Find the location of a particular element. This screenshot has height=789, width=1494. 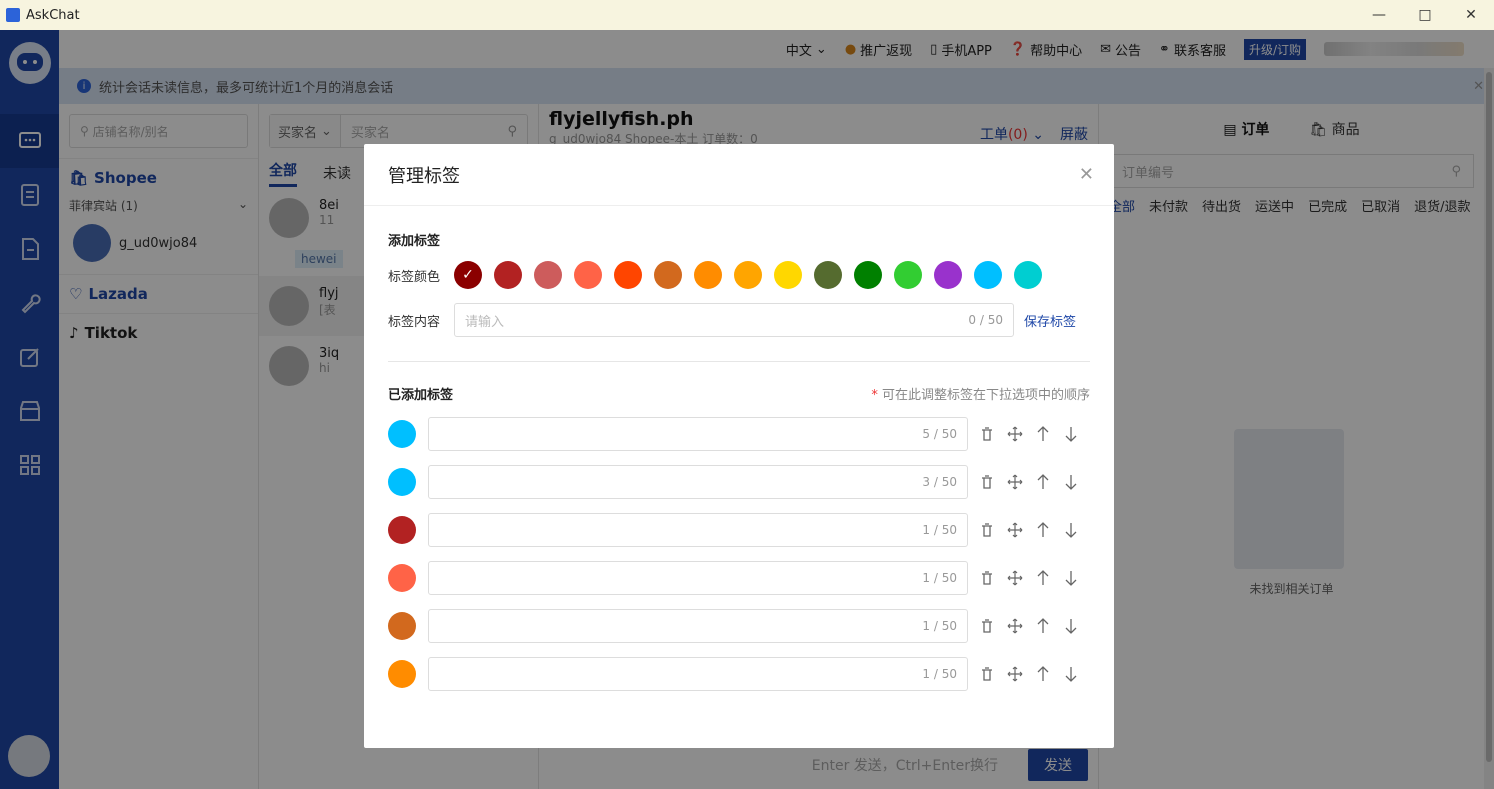

tag-char-count: 3 / 50 is located at coordinates (939, 482).